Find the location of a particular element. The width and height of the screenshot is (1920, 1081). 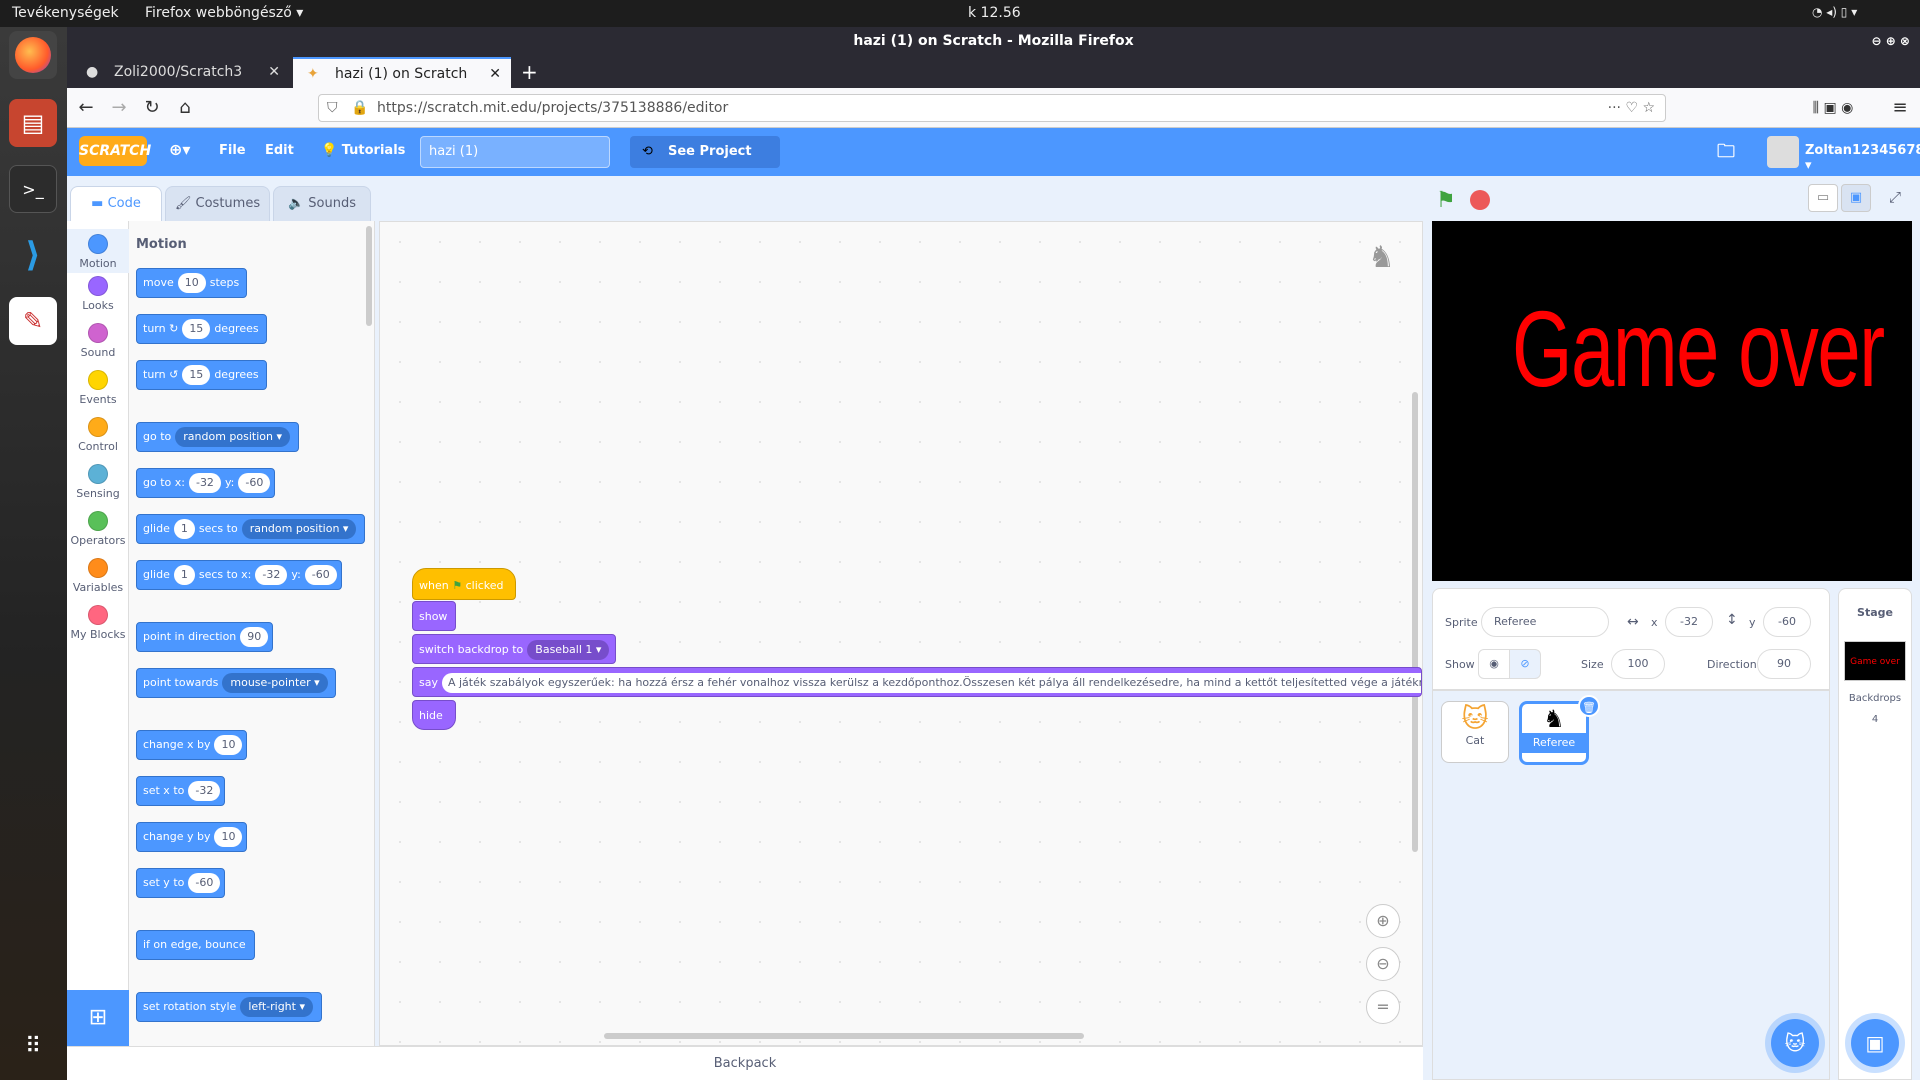

add-backdrop-icon: ▣ is located at coordinates (1875, 1043).